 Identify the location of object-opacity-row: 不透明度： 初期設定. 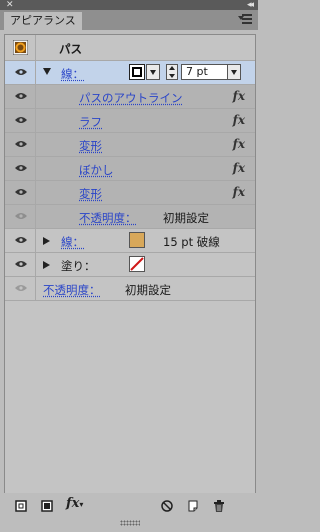
(130, 289).